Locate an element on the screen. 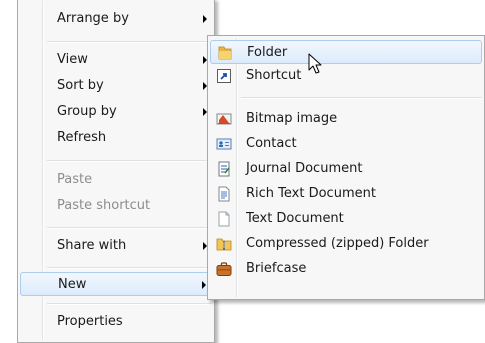  rich-text-document-icon is located at coordinates (224, 194).